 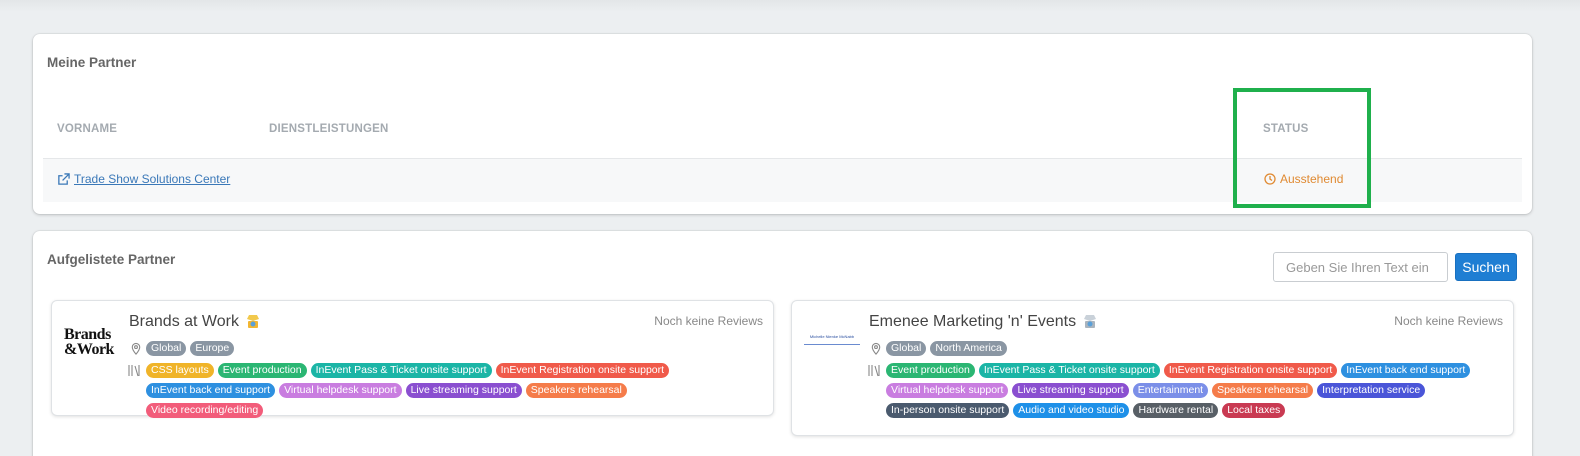 I want to click on location-row: Global Europe, so click(x=182, y=348).